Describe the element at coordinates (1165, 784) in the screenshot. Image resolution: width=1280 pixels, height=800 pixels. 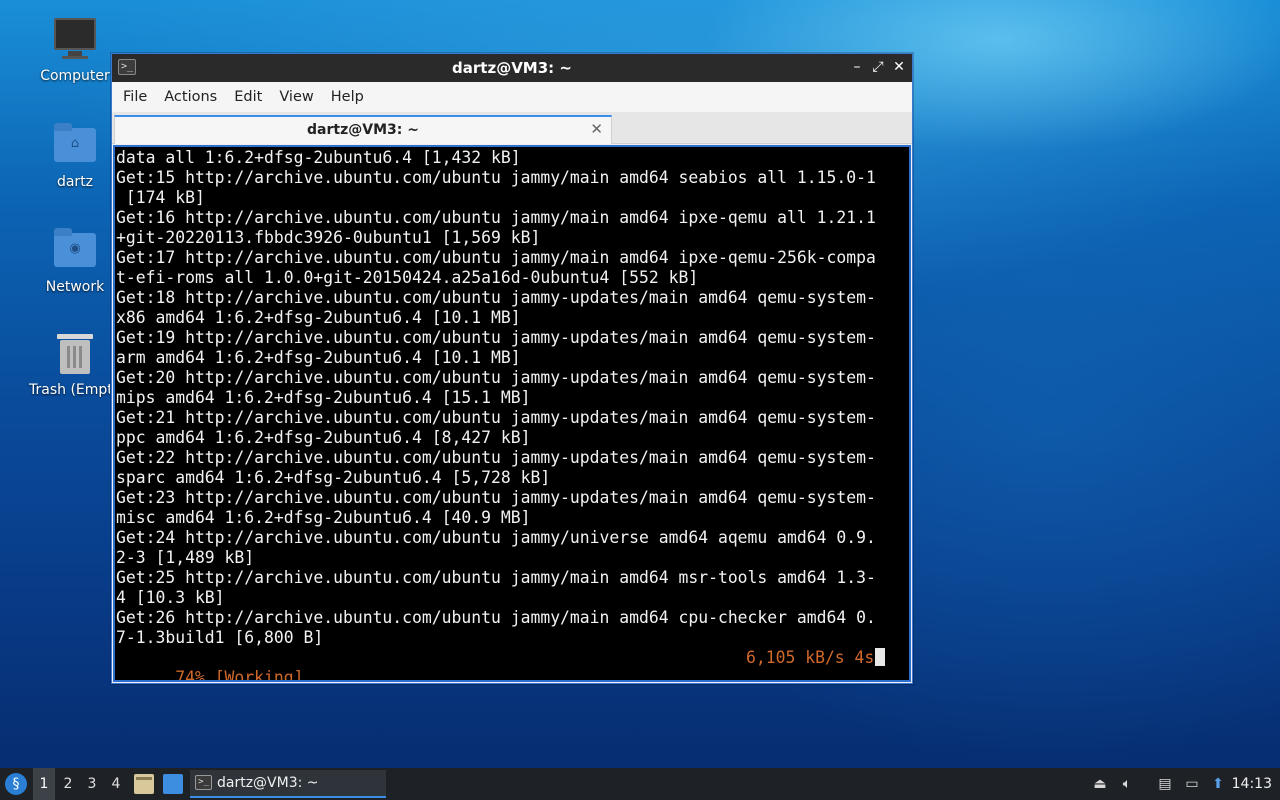
I see `clipboard-icon: ▤` at that location.